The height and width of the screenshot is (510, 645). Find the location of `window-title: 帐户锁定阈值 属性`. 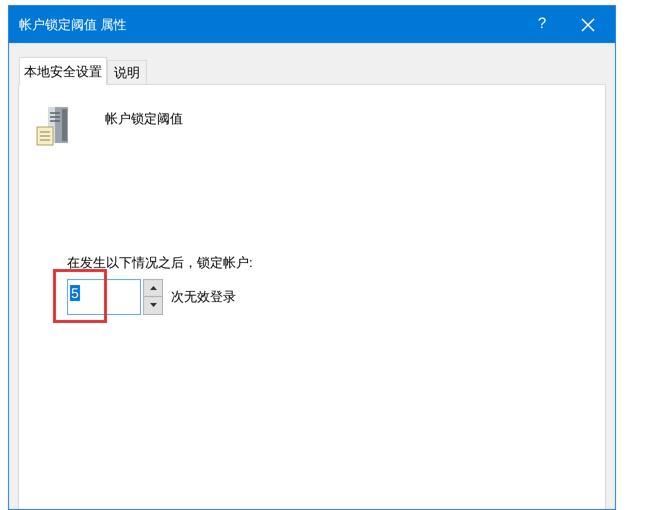

window-title: 帐户锁定阈值 属性 is located at coordinates (73, 25).